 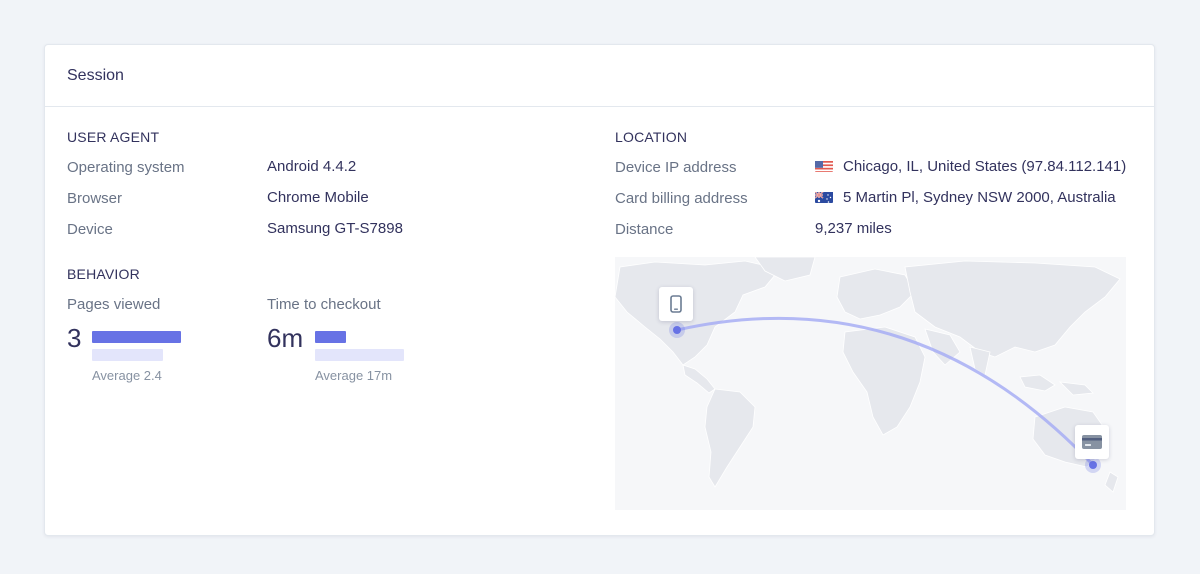 I want to click on checkout-bar, so click(x=330, y=337).